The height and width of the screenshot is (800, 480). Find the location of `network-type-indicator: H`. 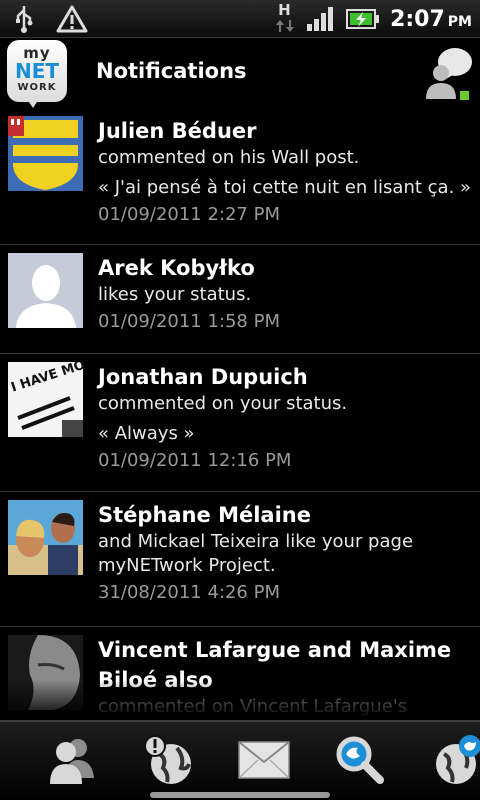

network-type-indicator: H is located at coordinates (285, 18).